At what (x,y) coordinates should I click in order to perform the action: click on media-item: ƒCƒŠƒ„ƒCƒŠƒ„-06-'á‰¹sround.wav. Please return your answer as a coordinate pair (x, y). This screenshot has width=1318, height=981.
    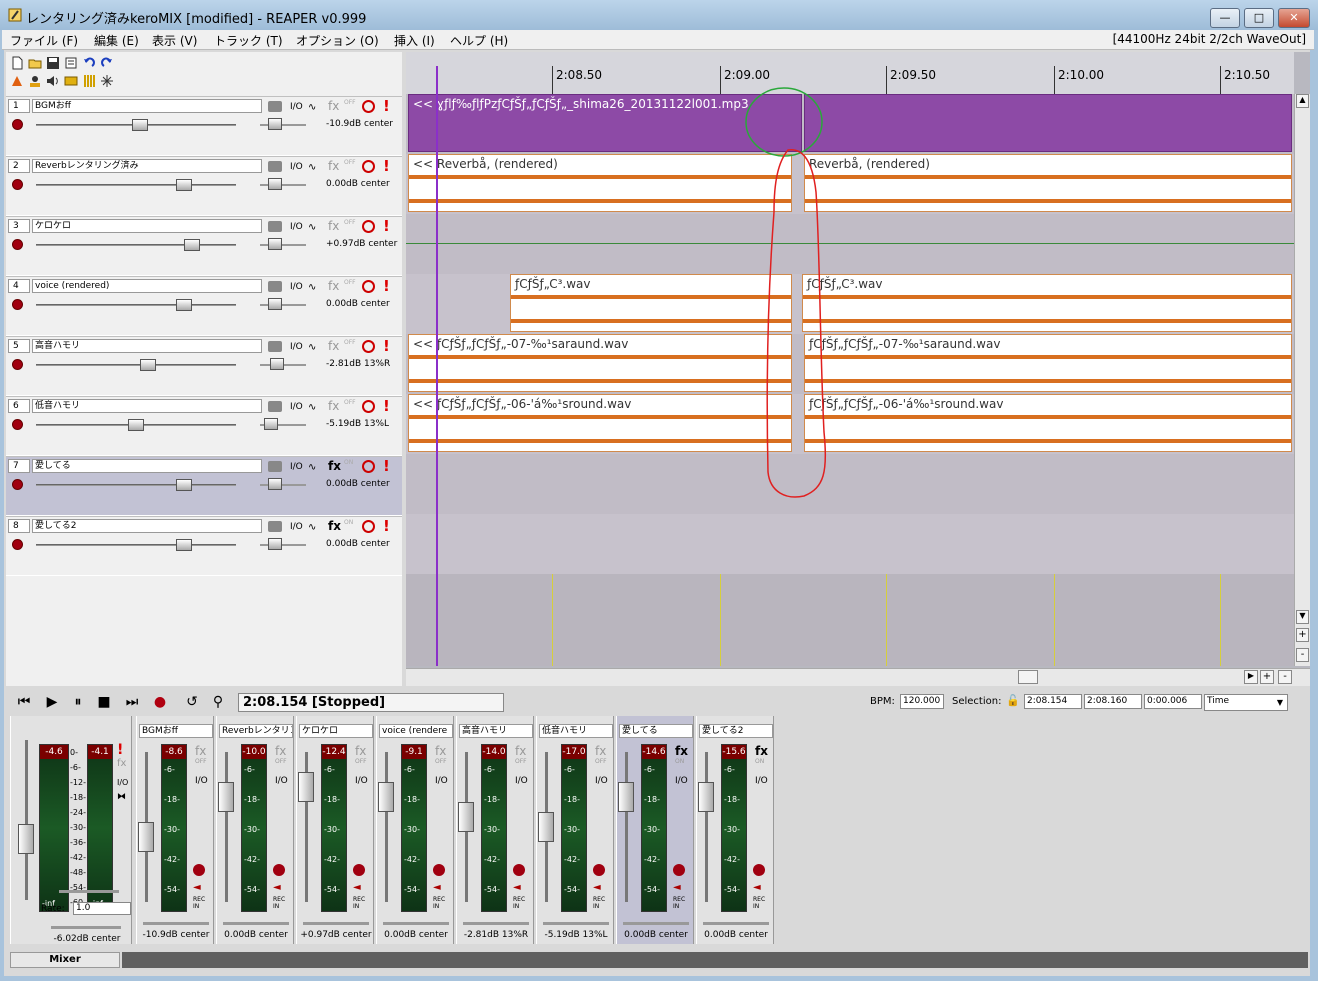
    Looking at the image, I should click on (1048, 423).